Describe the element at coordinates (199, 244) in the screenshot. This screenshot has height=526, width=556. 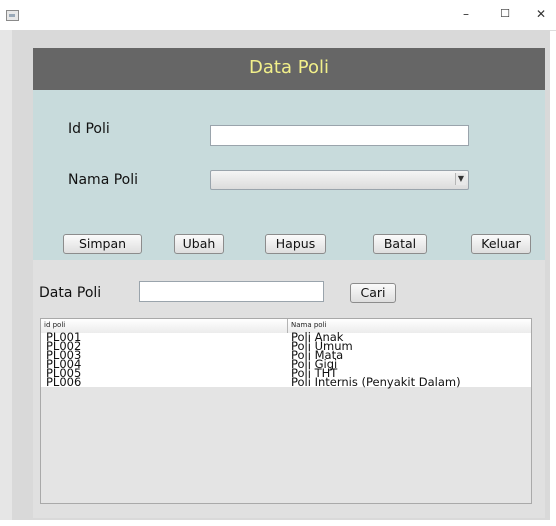
I see `ubah-button: Ubah` at that location.